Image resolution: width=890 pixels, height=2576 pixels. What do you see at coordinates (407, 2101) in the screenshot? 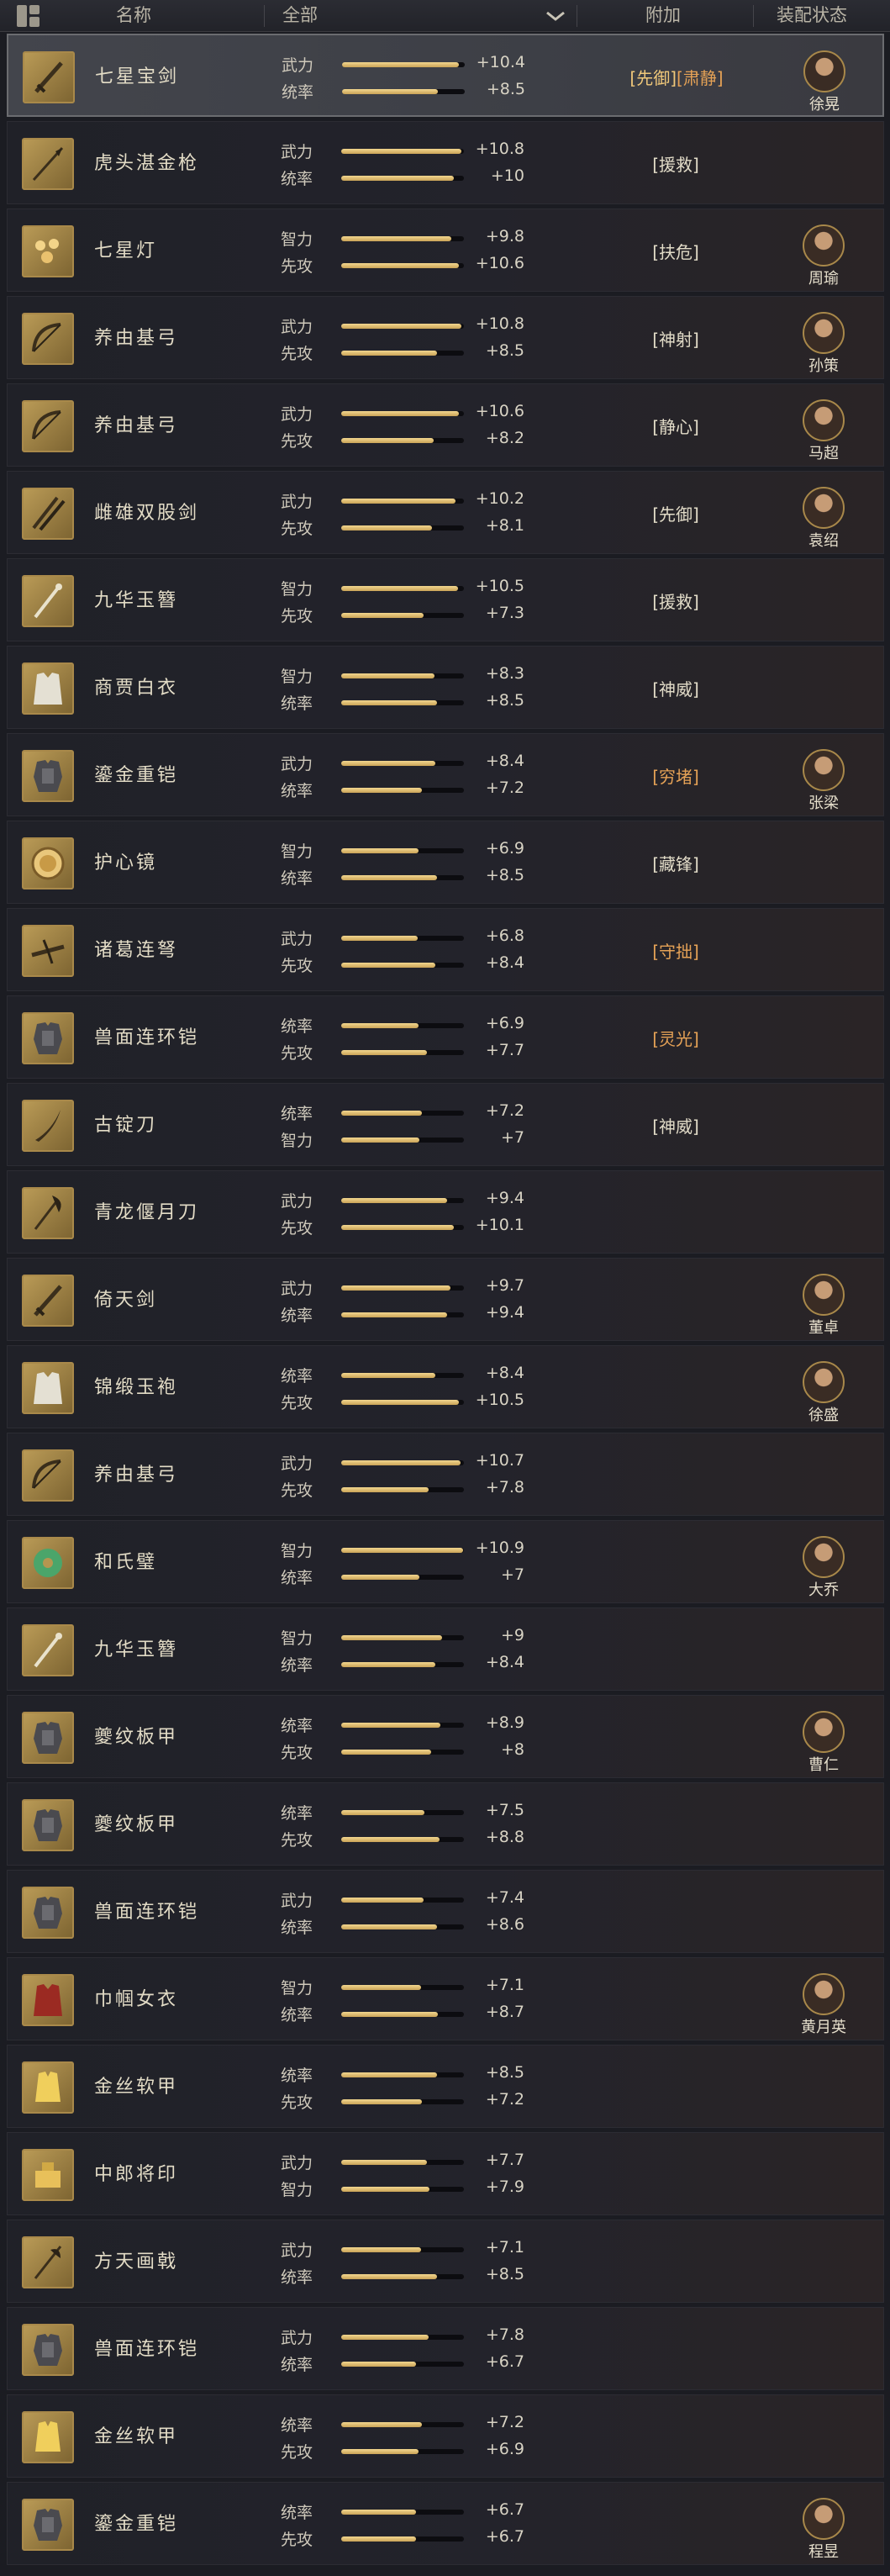
I see `stat-line: 先攻 +7.2` at bounding box center [407, 2101].